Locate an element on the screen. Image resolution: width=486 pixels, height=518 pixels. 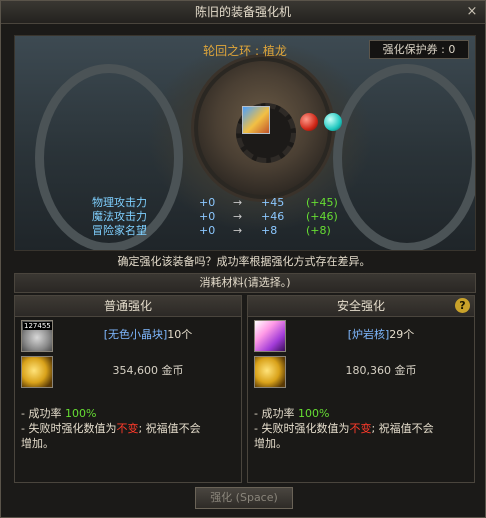
safe-gold-row: 180,360 金币 is located at coordinates (361, 372).